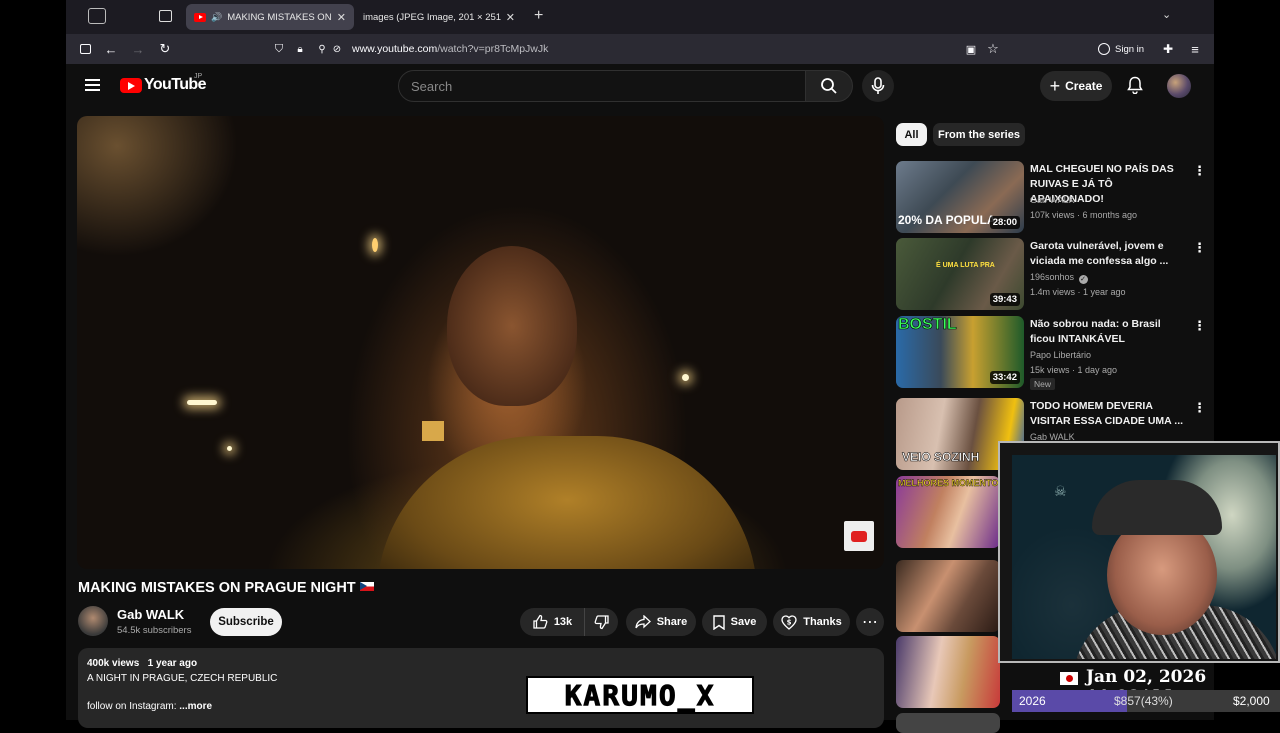 Image resolution: width=1280 pixels, height=733 pixels. Describe the element at coordinates (195, 706) in the screenshot. I see `show-more-link: ...more` at that location.